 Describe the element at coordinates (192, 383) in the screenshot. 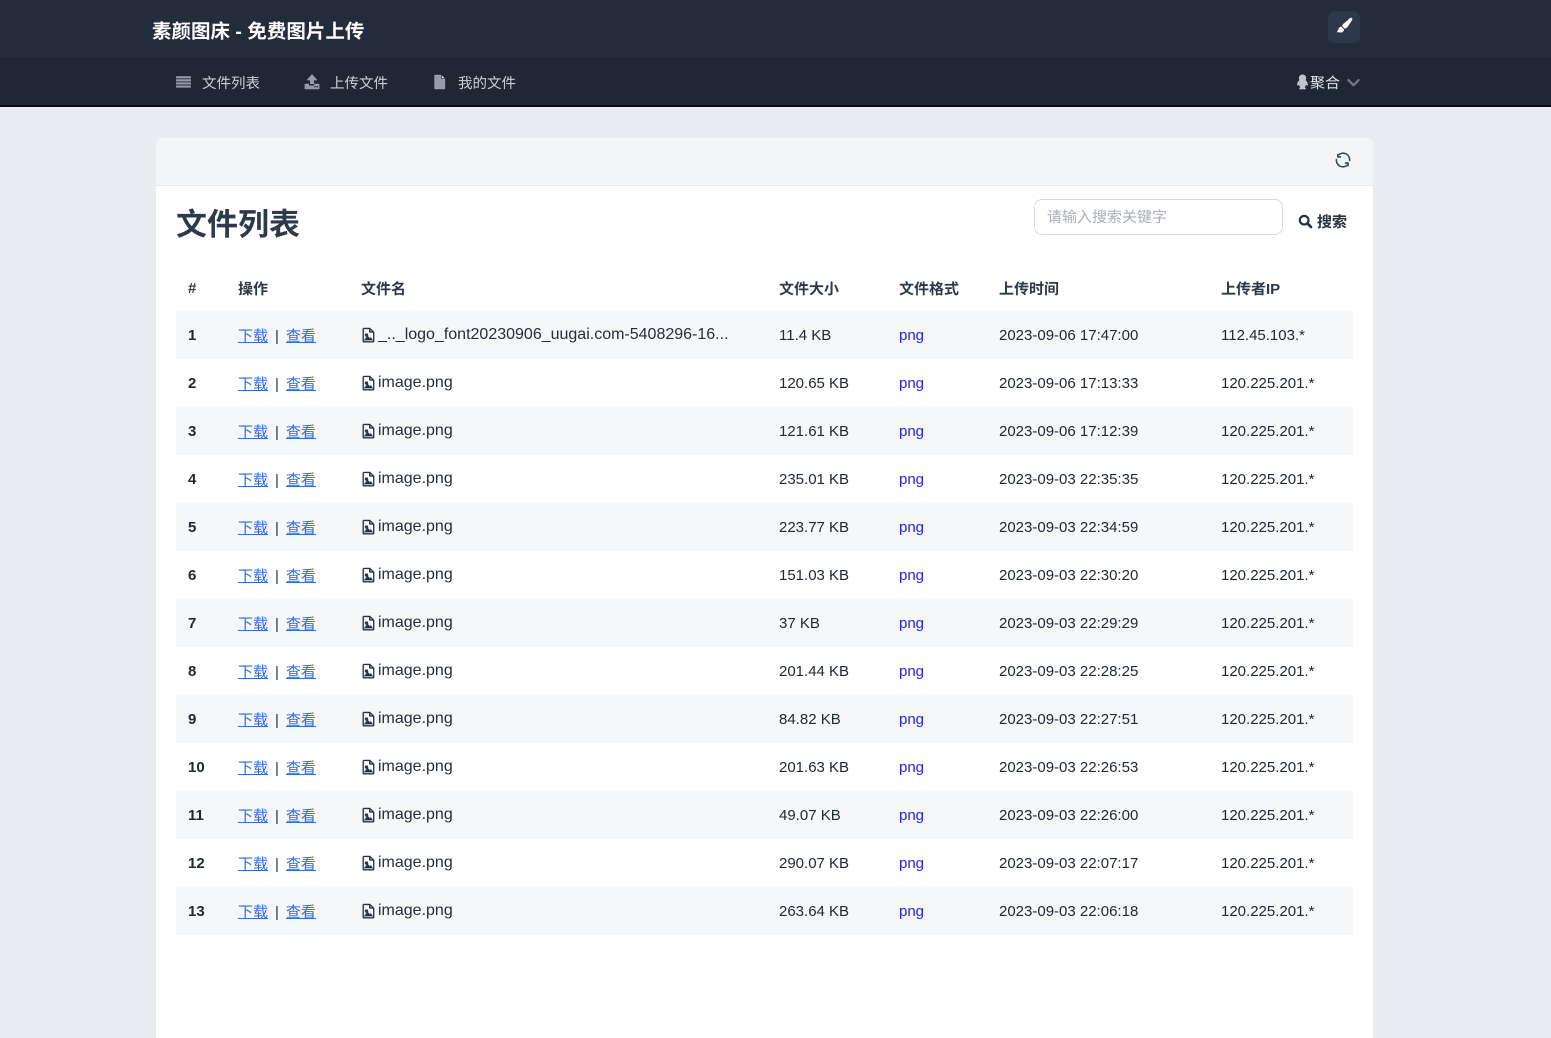

I see `cell-index: 2` at that location.